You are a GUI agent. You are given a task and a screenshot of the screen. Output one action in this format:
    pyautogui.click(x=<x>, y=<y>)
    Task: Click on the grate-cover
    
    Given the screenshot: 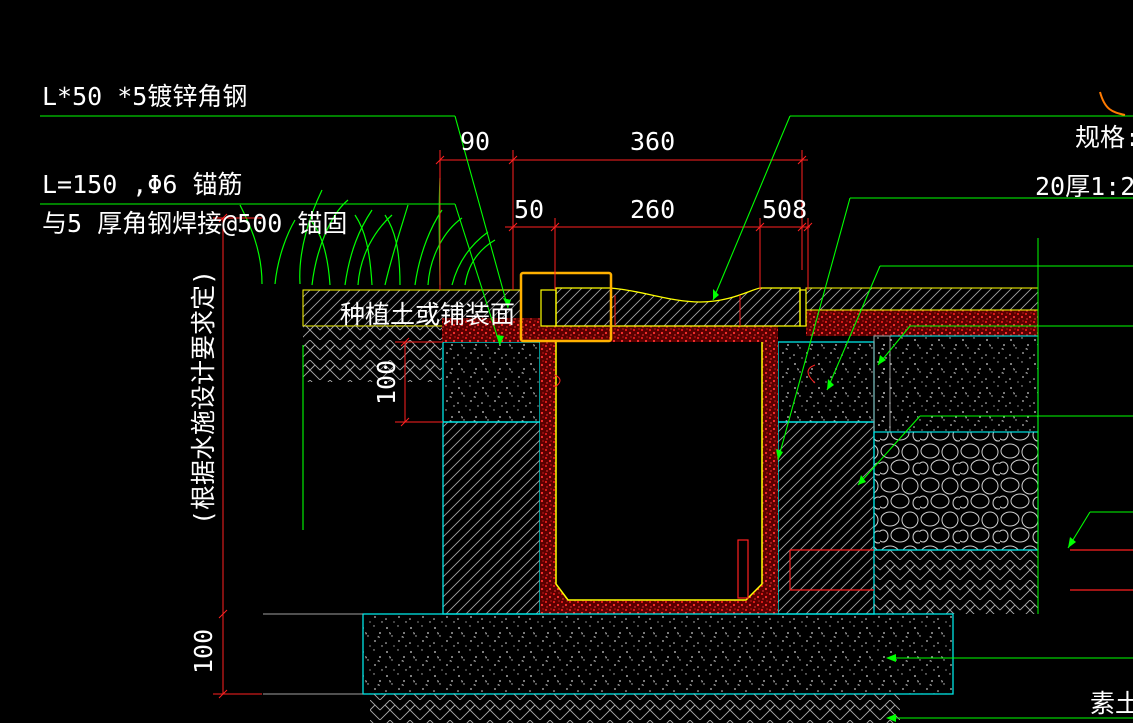 What is the action you would take?
    pyautogui.click(x=673, y=307)
    